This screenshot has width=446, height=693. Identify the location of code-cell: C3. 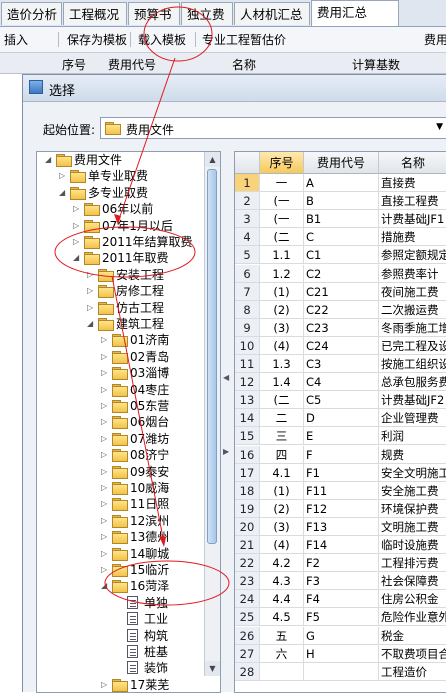
(341, 364).